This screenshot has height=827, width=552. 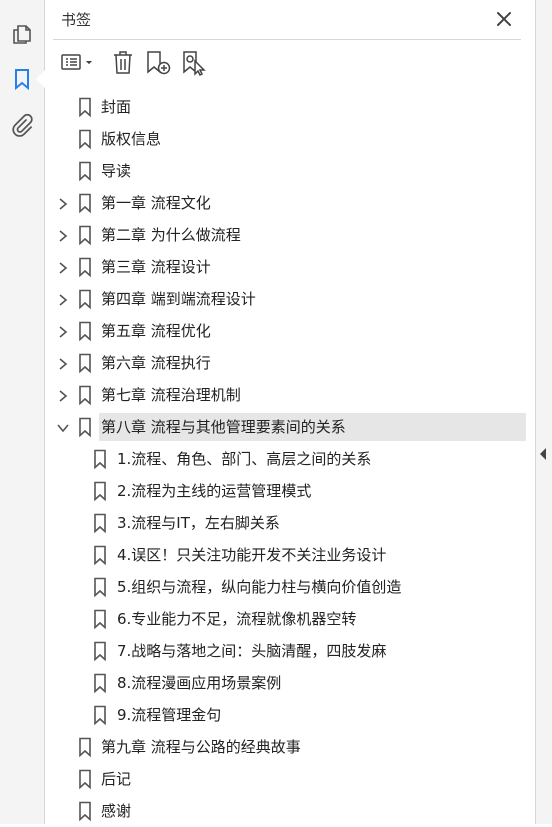 What do you see at coordinates (171, 395) in the screenshot?
I see `bookmark-label: 第七章 流程治理机制` at bounding box center [171, 395].